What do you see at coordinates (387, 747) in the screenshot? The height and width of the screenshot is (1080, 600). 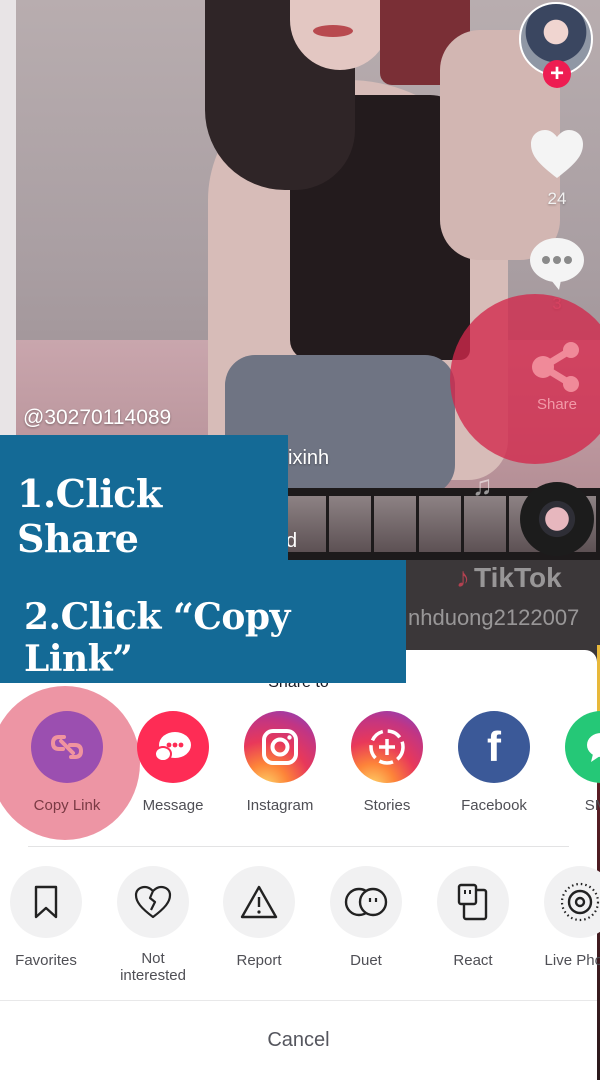 I see `stories-icon` at bounding box center [387, 747].